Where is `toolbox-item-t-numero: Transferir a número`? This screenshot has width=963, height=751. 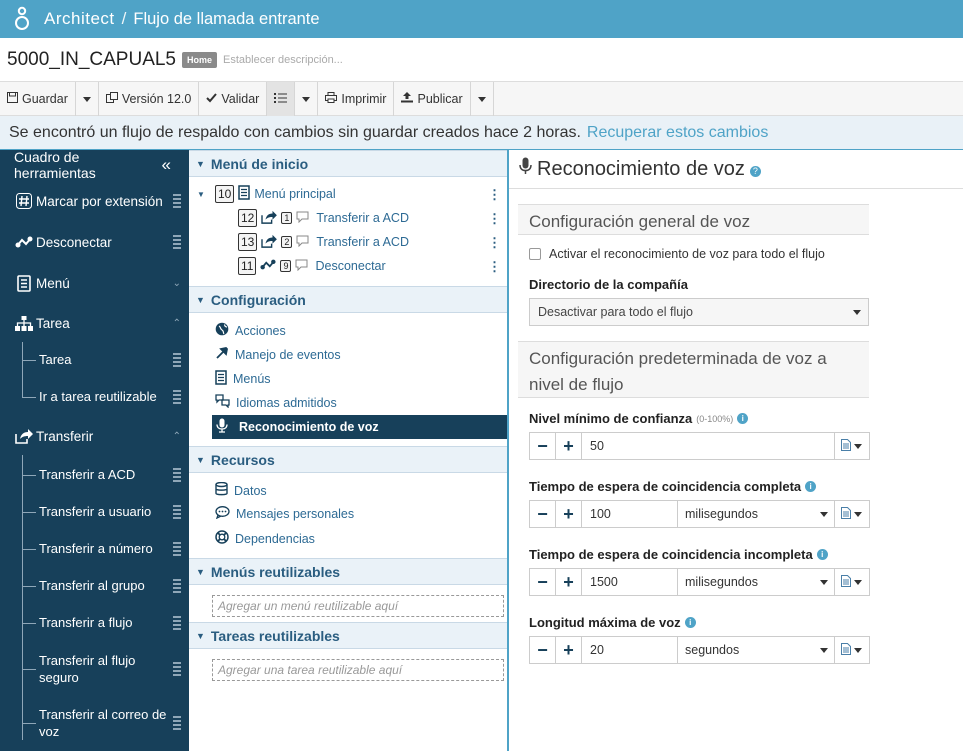
toolbox-item-t-numero: Transferir a número is located at coordinates (105, 549).